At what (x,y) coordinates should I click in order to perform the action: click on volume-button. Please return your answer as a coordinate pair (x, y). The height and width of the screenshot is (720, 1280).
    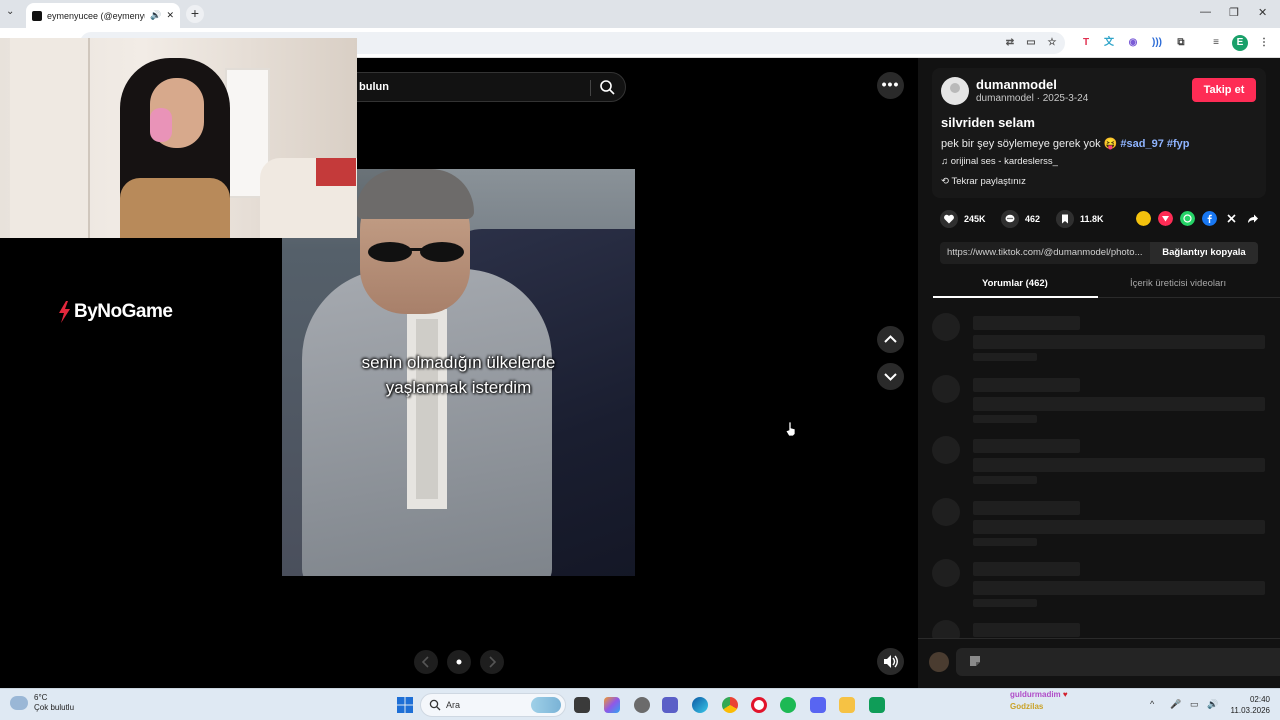
    Looking at the image, I should click on (890, 661).